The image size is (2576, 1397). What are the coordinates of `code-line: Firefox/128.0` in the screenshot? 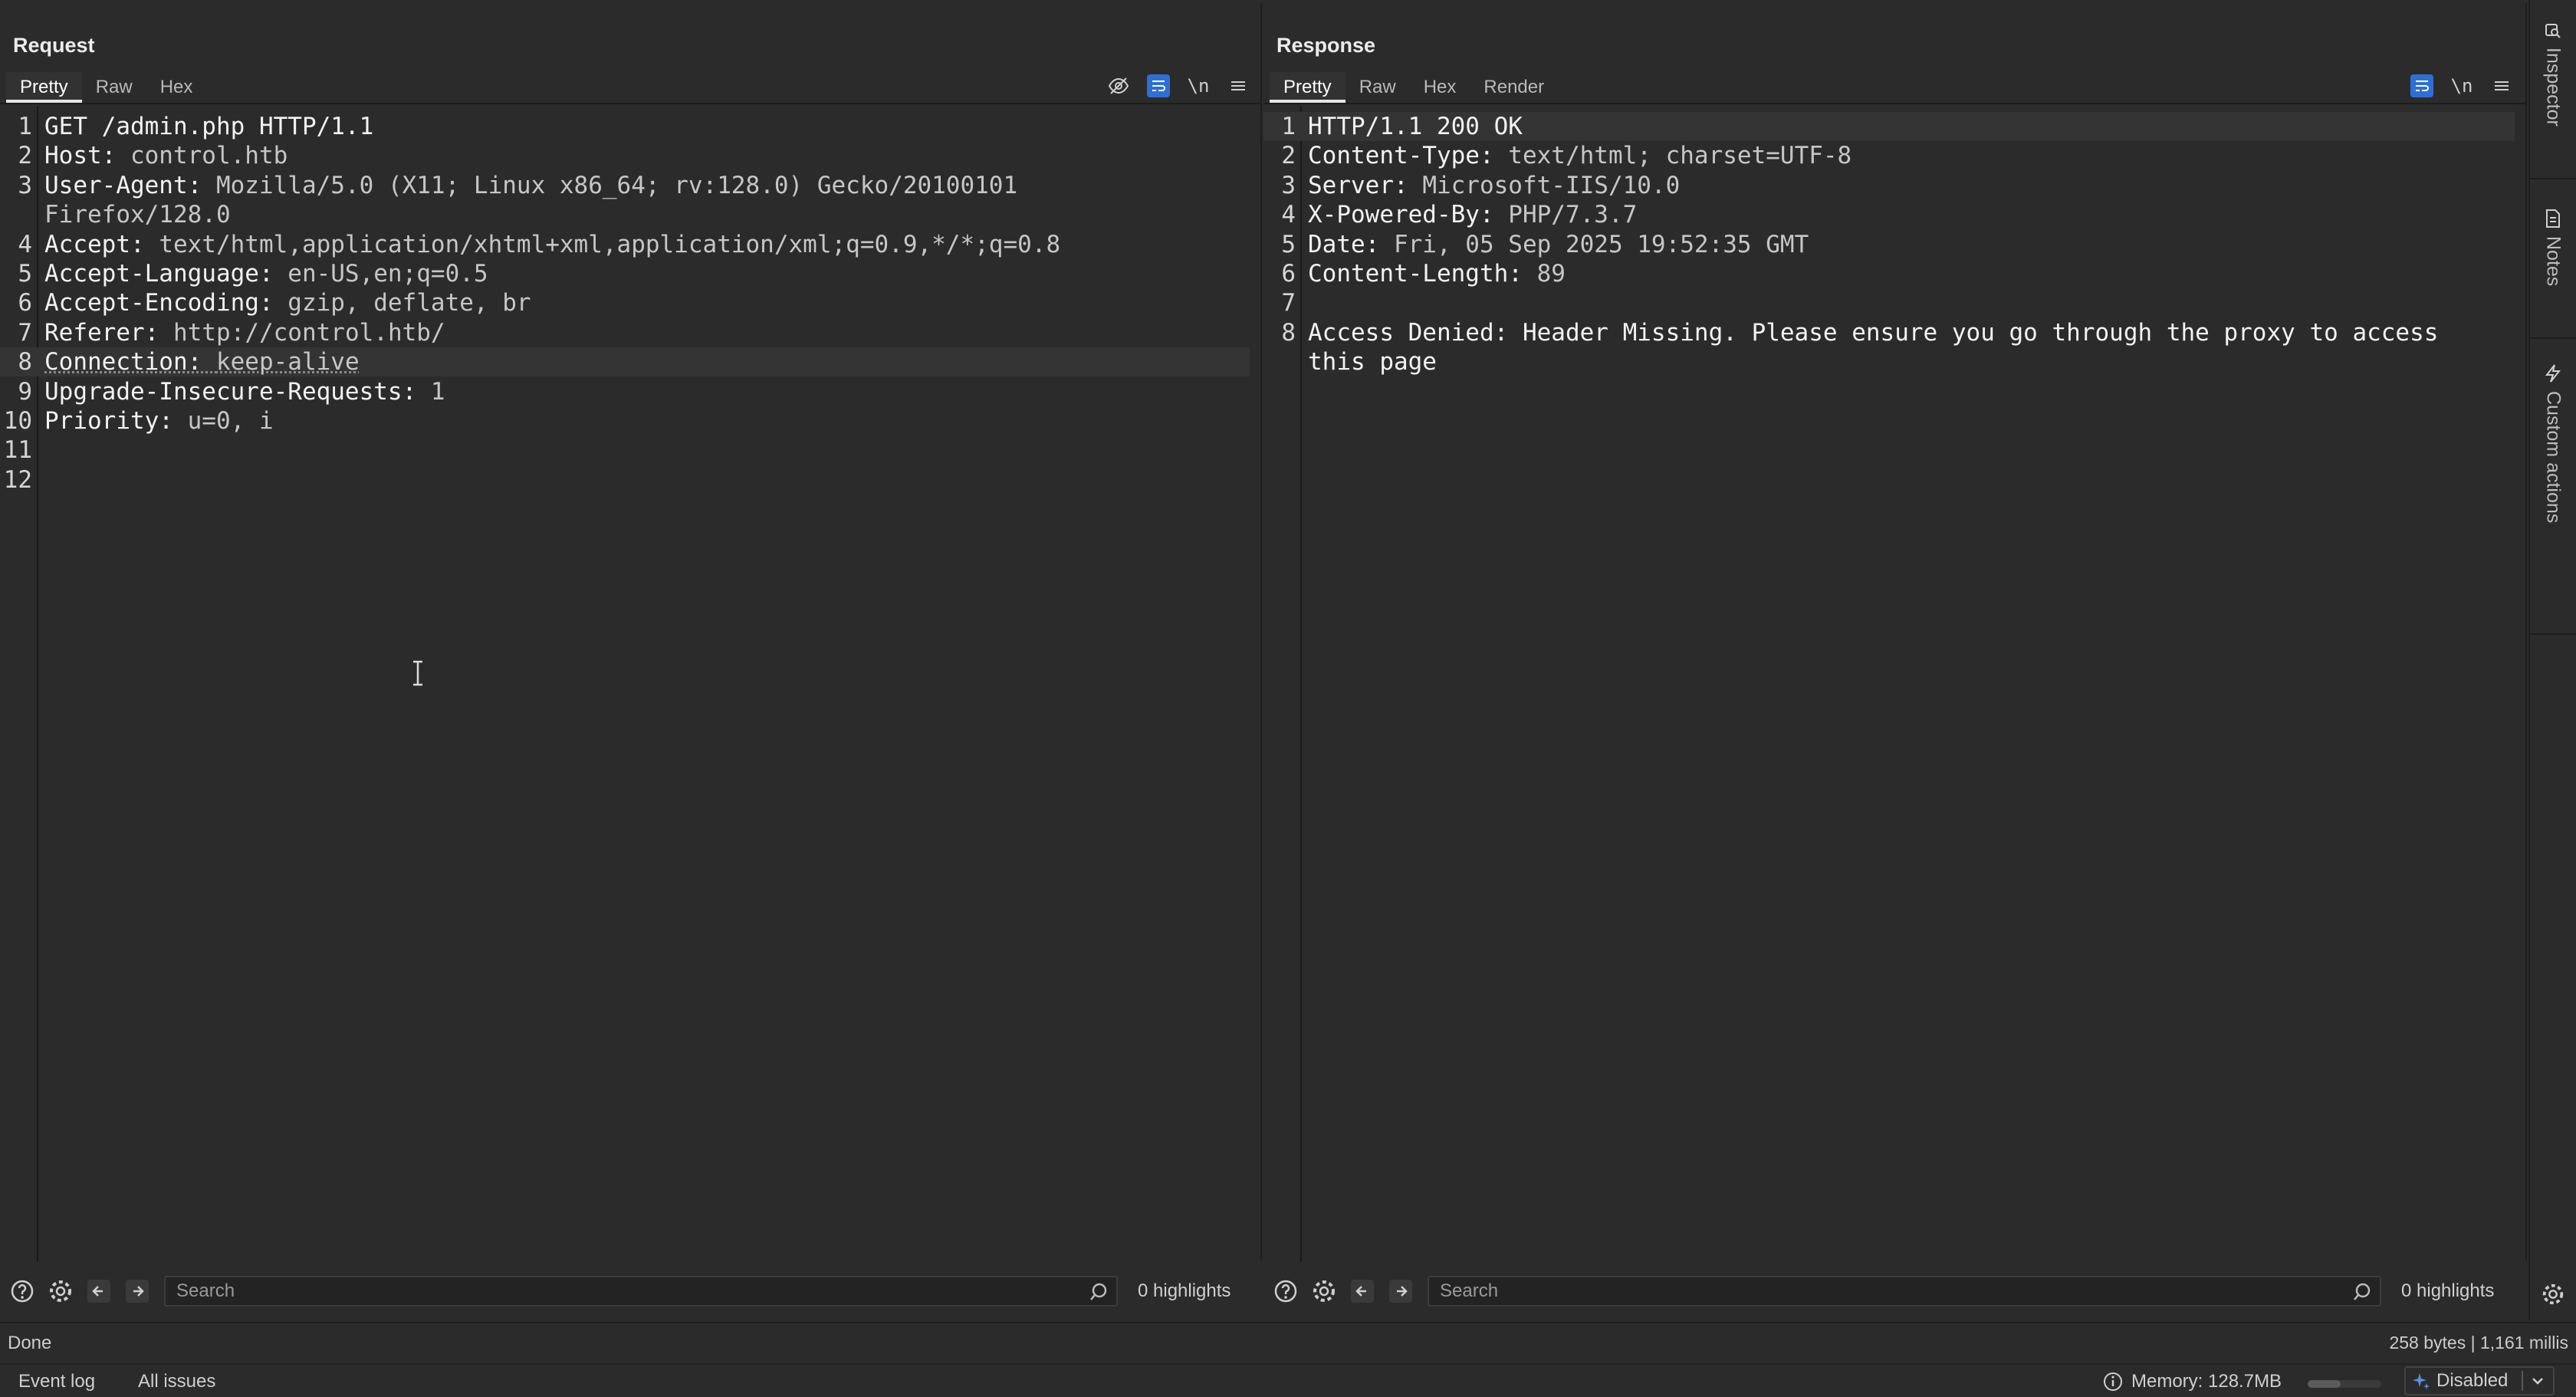 It's located at (625, 214).